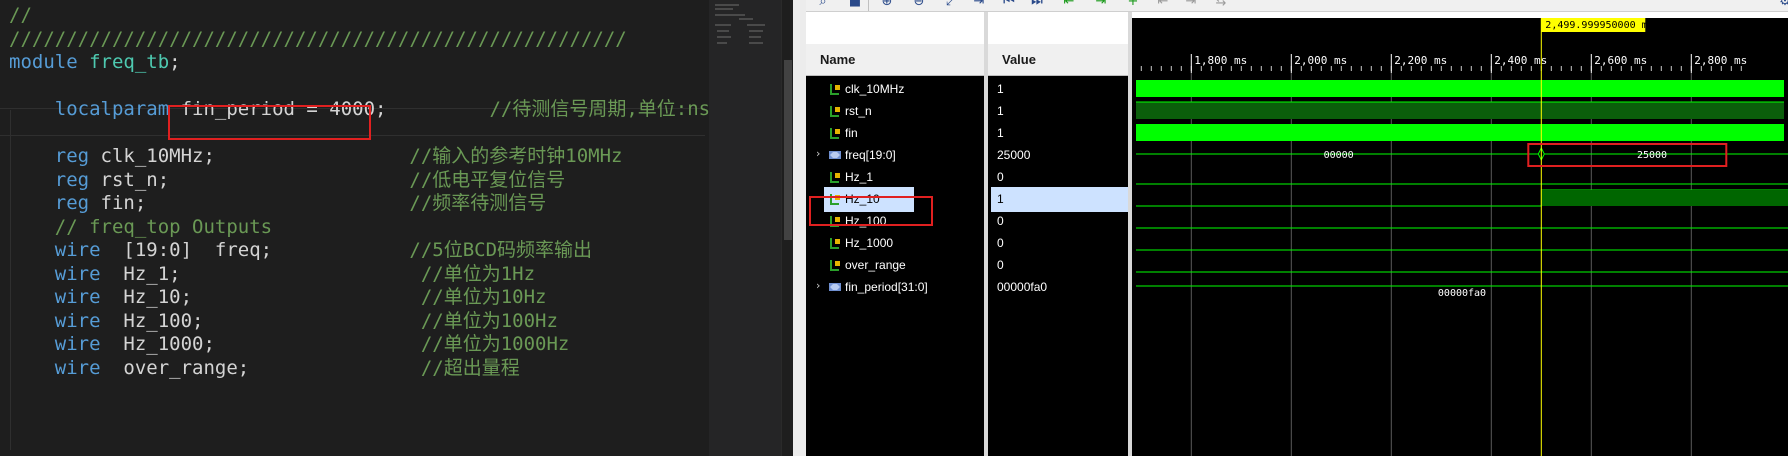  I want to click on code-token: //超出量程, so click(384, 367).